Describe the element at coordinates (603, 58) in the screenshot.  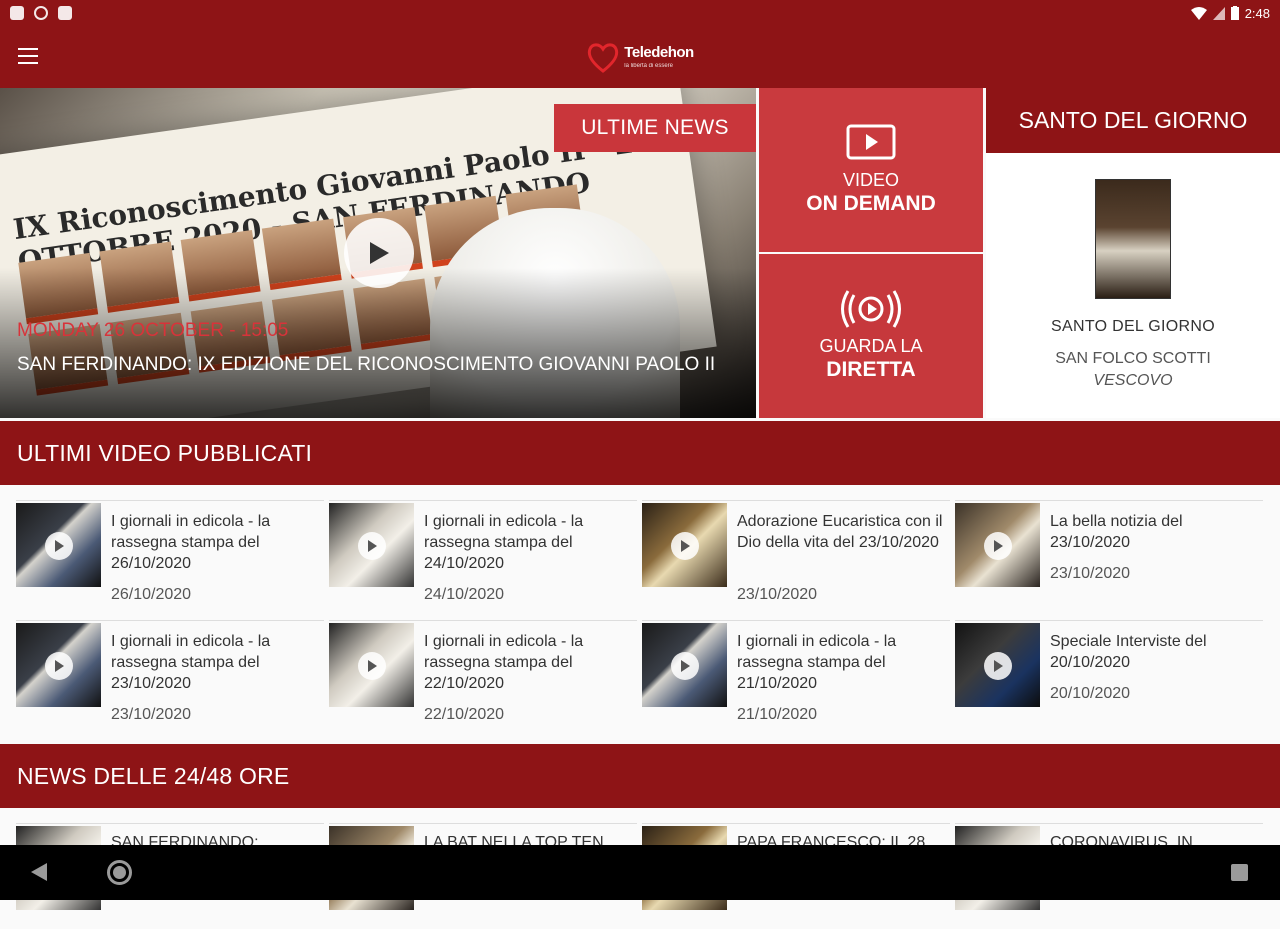
I see `heart-logo-icon` at that location.